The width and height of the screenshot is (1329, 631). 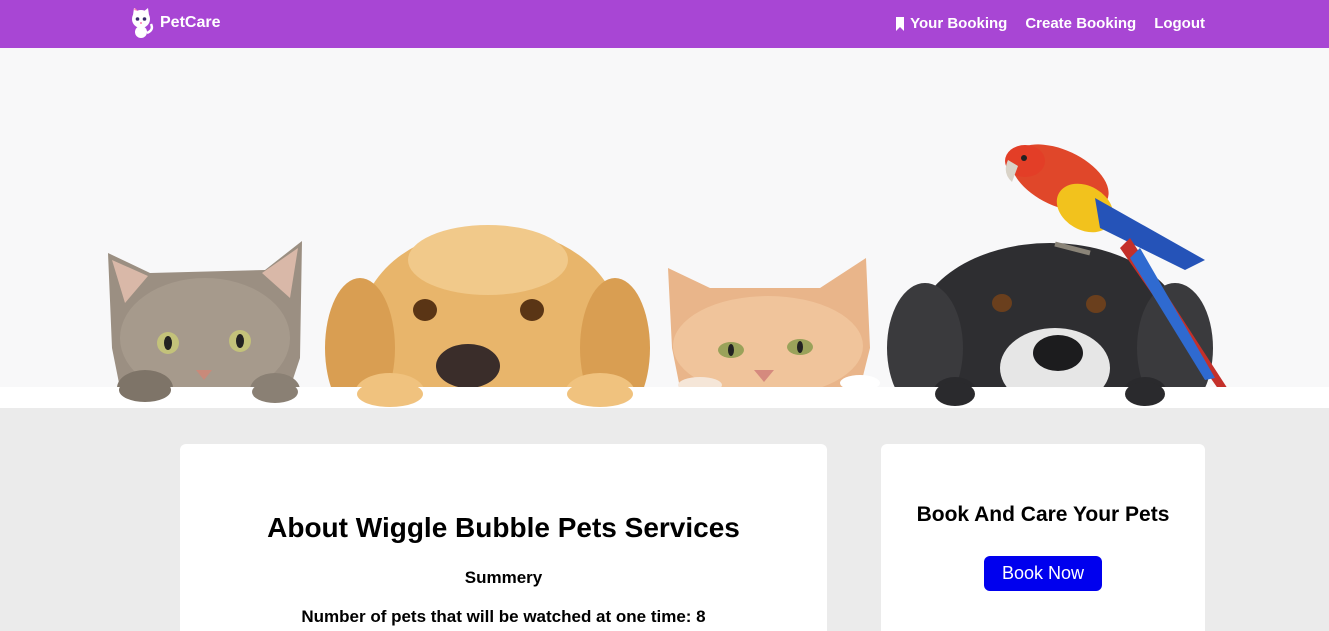 I want to click on nav-links: Your Booking Create Booking Logout, so click(x=1050, y=23).